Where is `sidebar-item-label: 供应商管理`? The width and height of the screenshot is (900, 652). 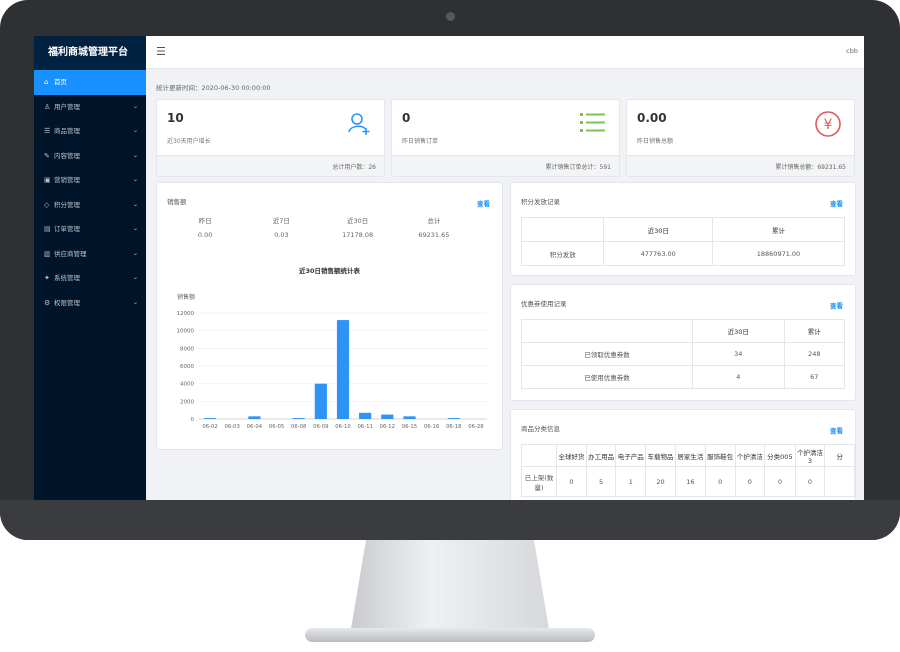 sidebar-item-label: 供应商管理 is located at coordinates (70, 253).